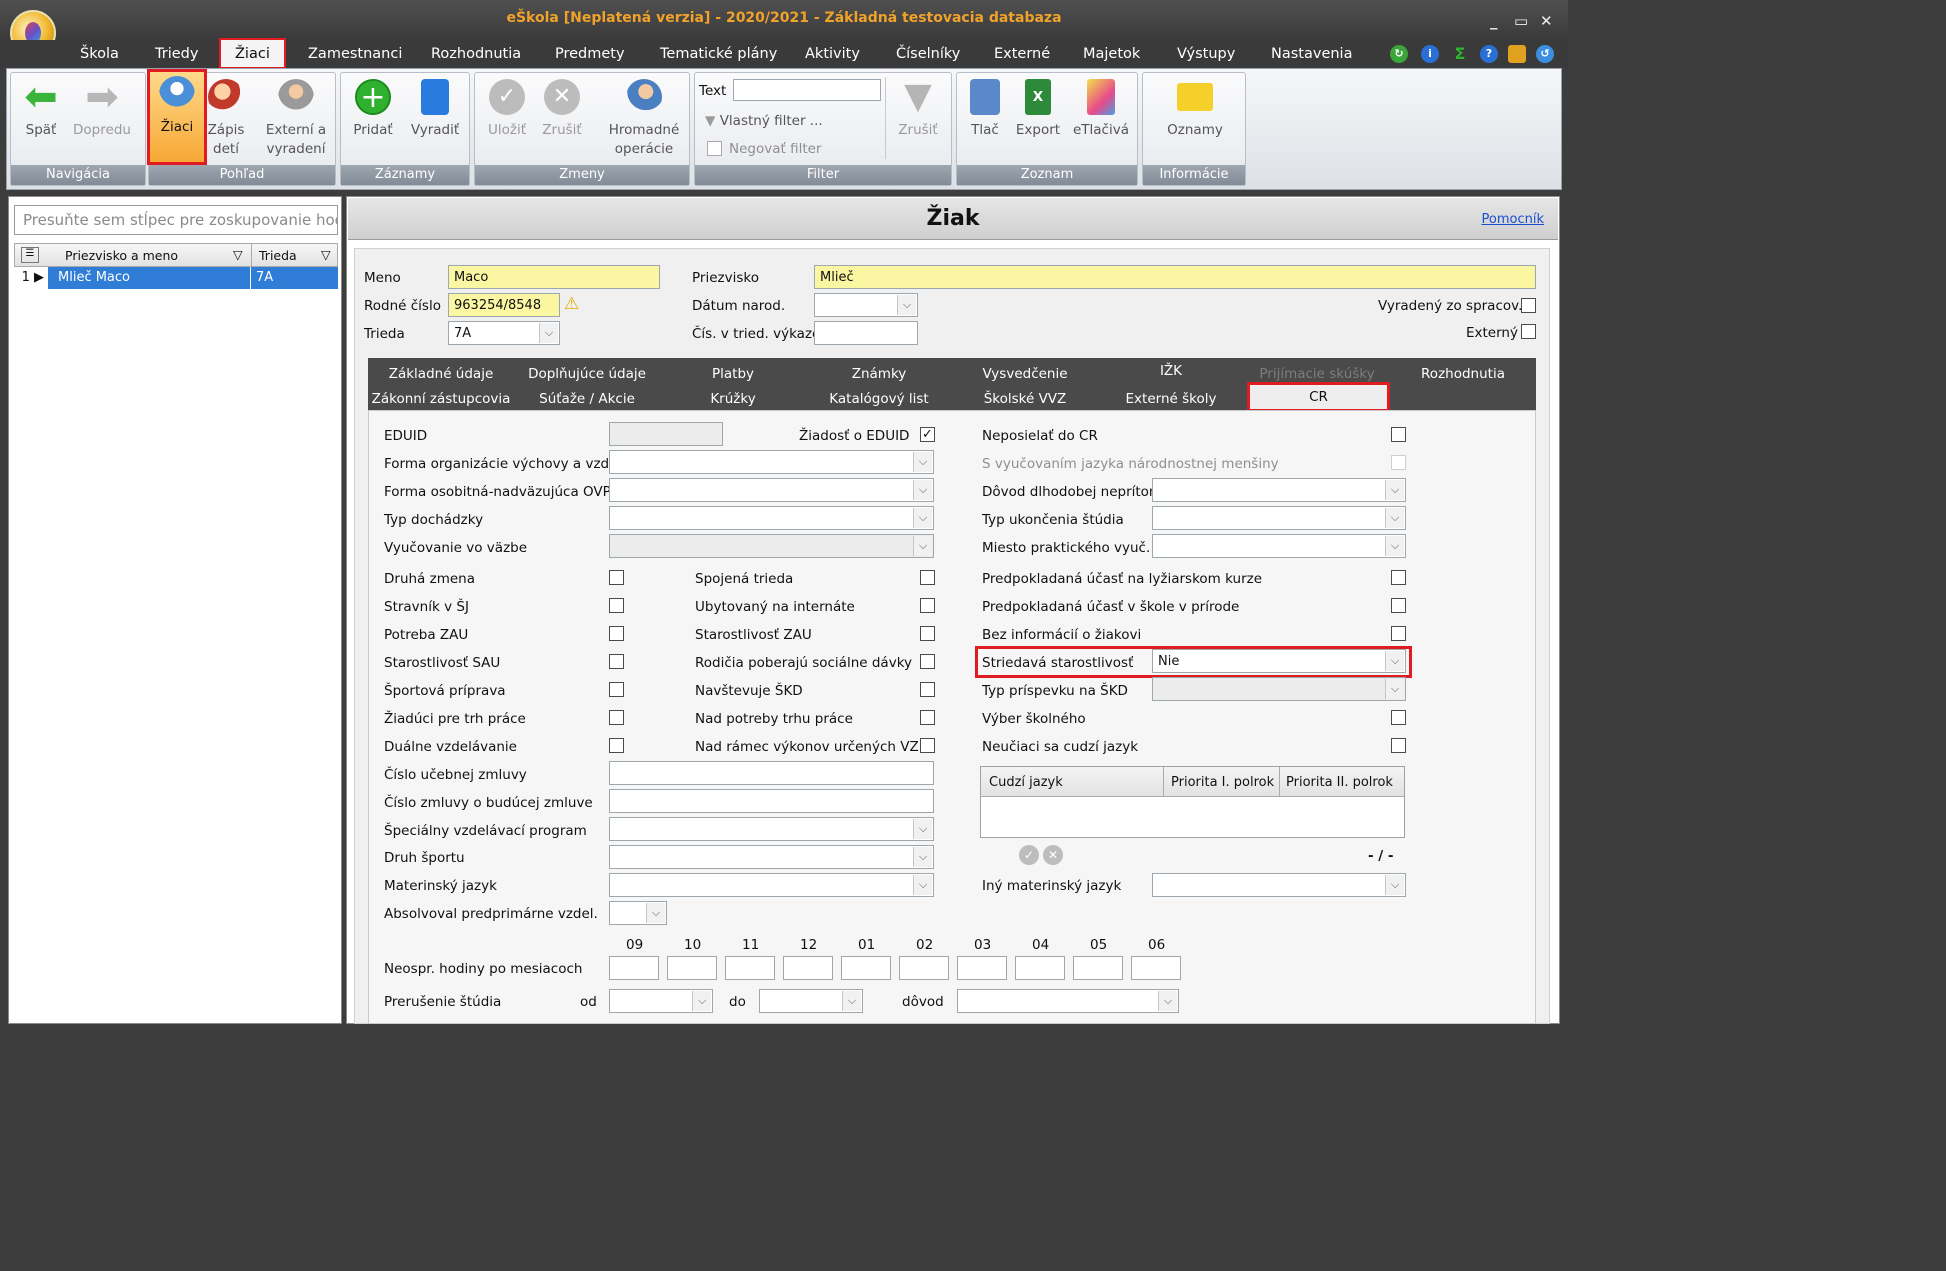 The width and height of the screenshot is (1946, 1271). Describe the element at coordinates (638, 913) in the screenshot. I see `absolvoval-select: ⌵` at that location.